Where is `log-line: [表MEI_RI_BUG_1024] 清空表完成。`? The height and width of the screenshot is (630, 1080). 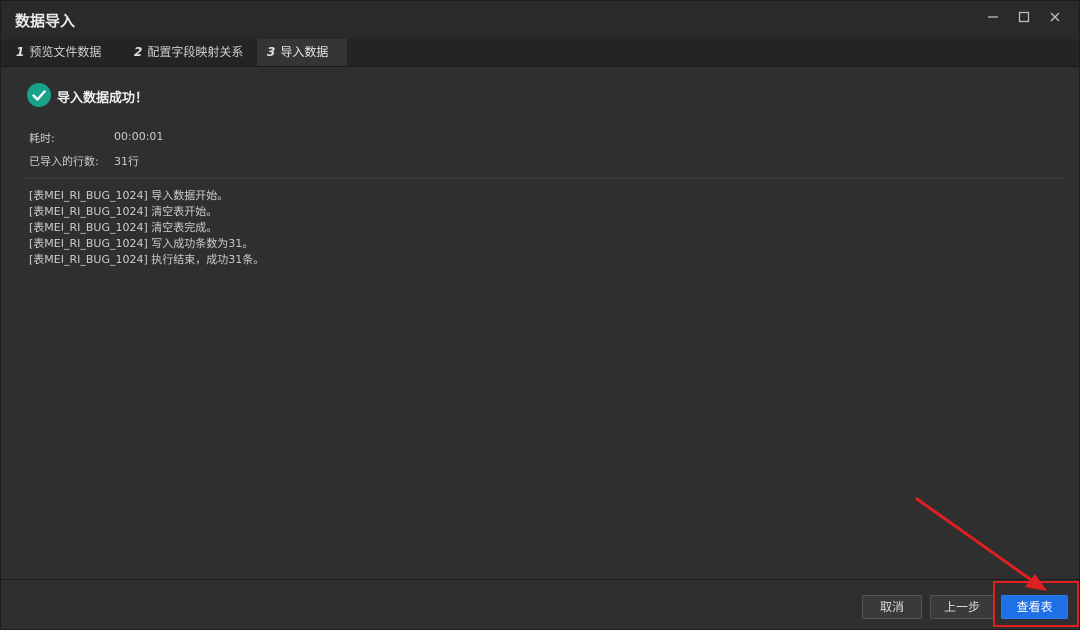 log-line: [表MEI_RI_BUG_1024] 清空表完成。 is located at coordinates (123, 227).